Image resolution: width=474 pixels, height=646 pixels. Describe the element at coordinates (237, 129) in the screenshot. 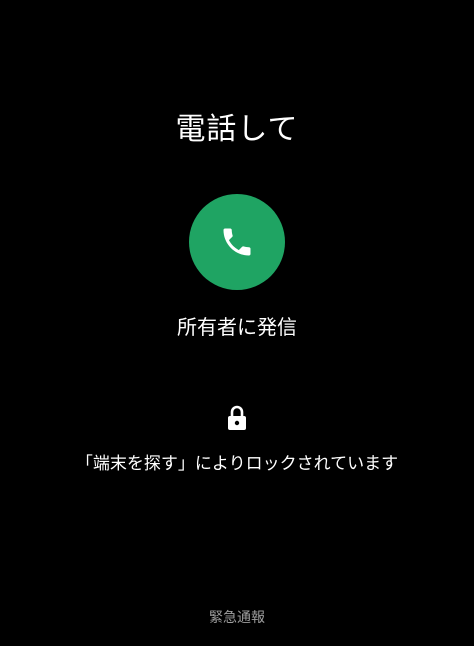

I see `page-title: 電話して` at that location.